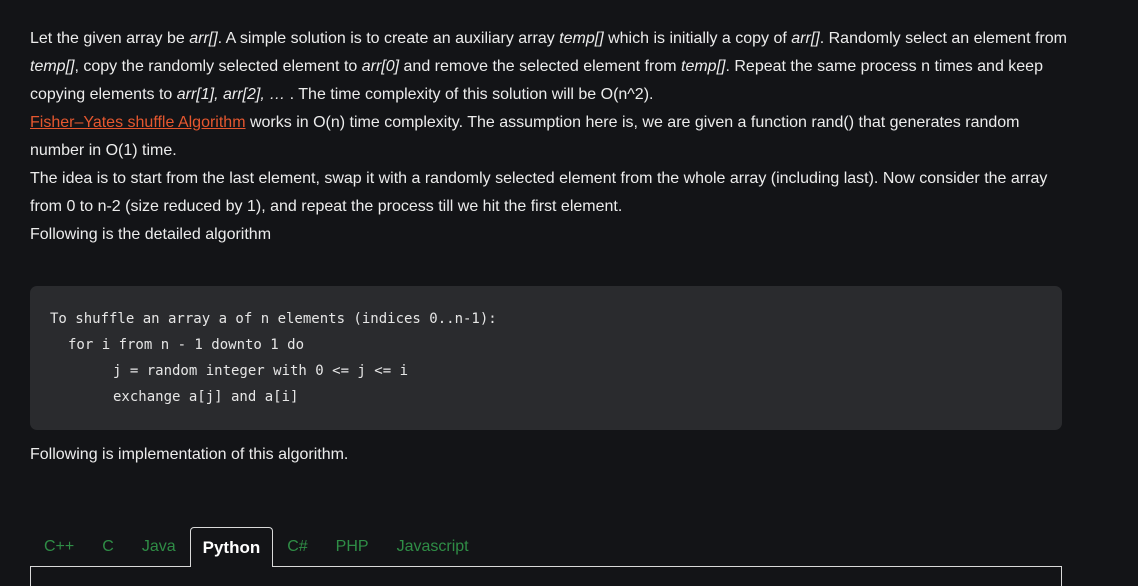 Image resolution: width=1138 pixels, height=586 pixels. Describe the element at coordinates (108, 547) in the screenshot. I see `tab-c: C` at that location.